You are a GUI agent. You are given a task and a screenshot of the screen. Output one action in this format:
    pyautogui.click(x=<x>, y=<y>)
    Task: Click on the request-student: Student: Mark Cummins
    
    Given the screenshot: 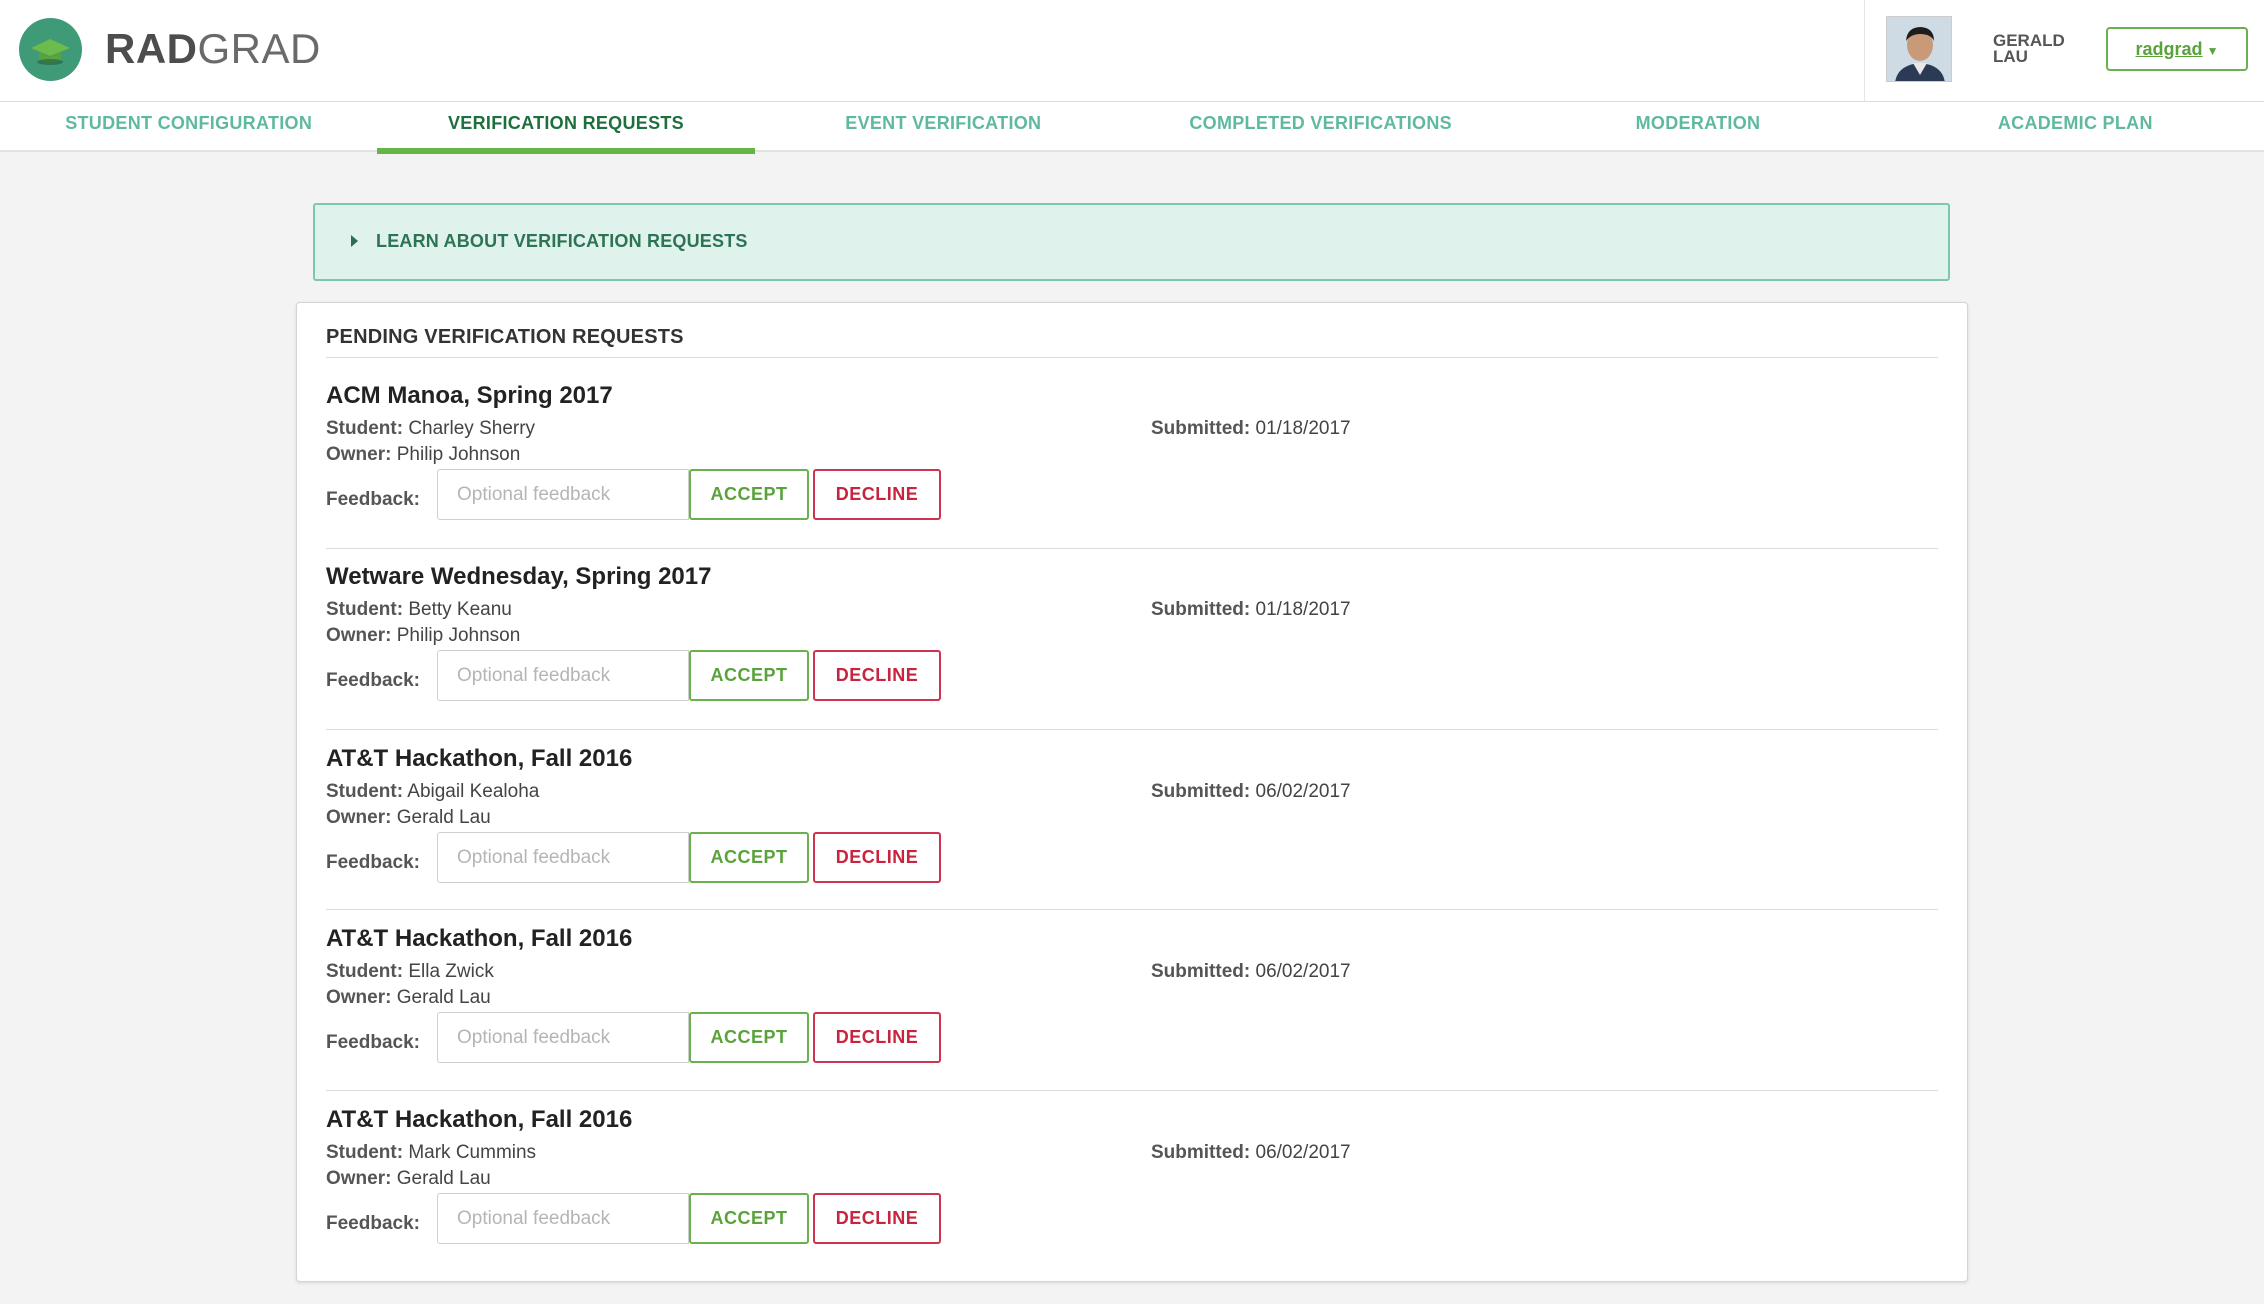 What is the action you would take?
    pyautogui.click(x=431, y=1153)
    